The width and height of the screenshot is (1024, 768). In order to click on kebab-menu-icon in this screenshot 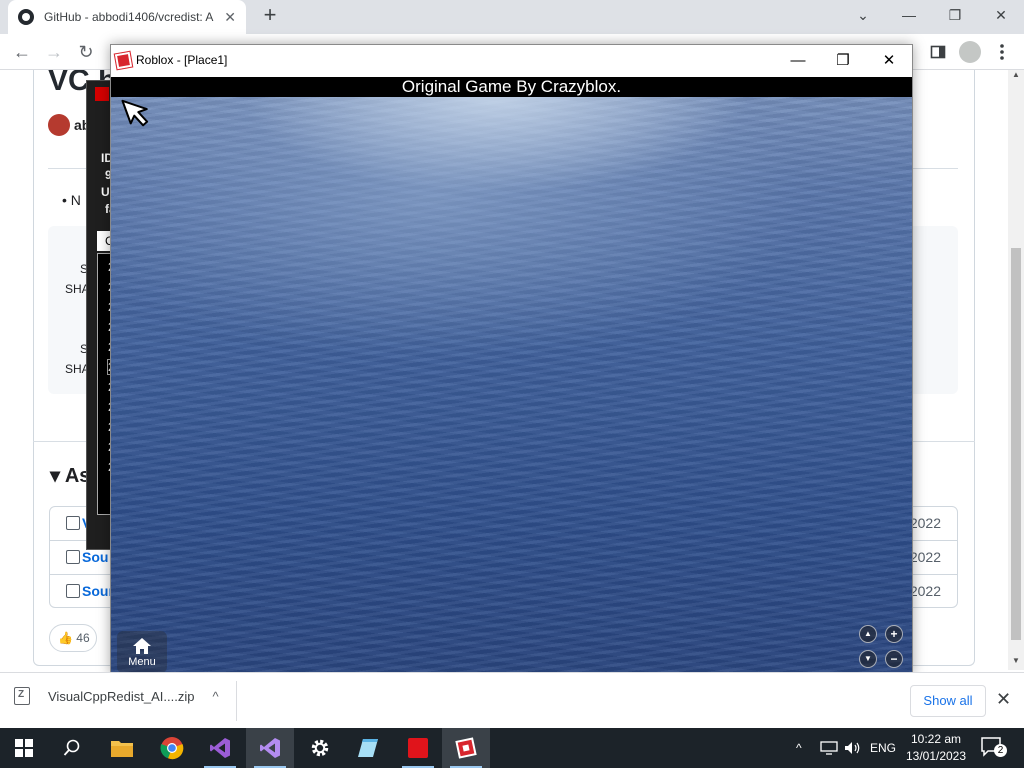, I will do `click(1002, 52)`.